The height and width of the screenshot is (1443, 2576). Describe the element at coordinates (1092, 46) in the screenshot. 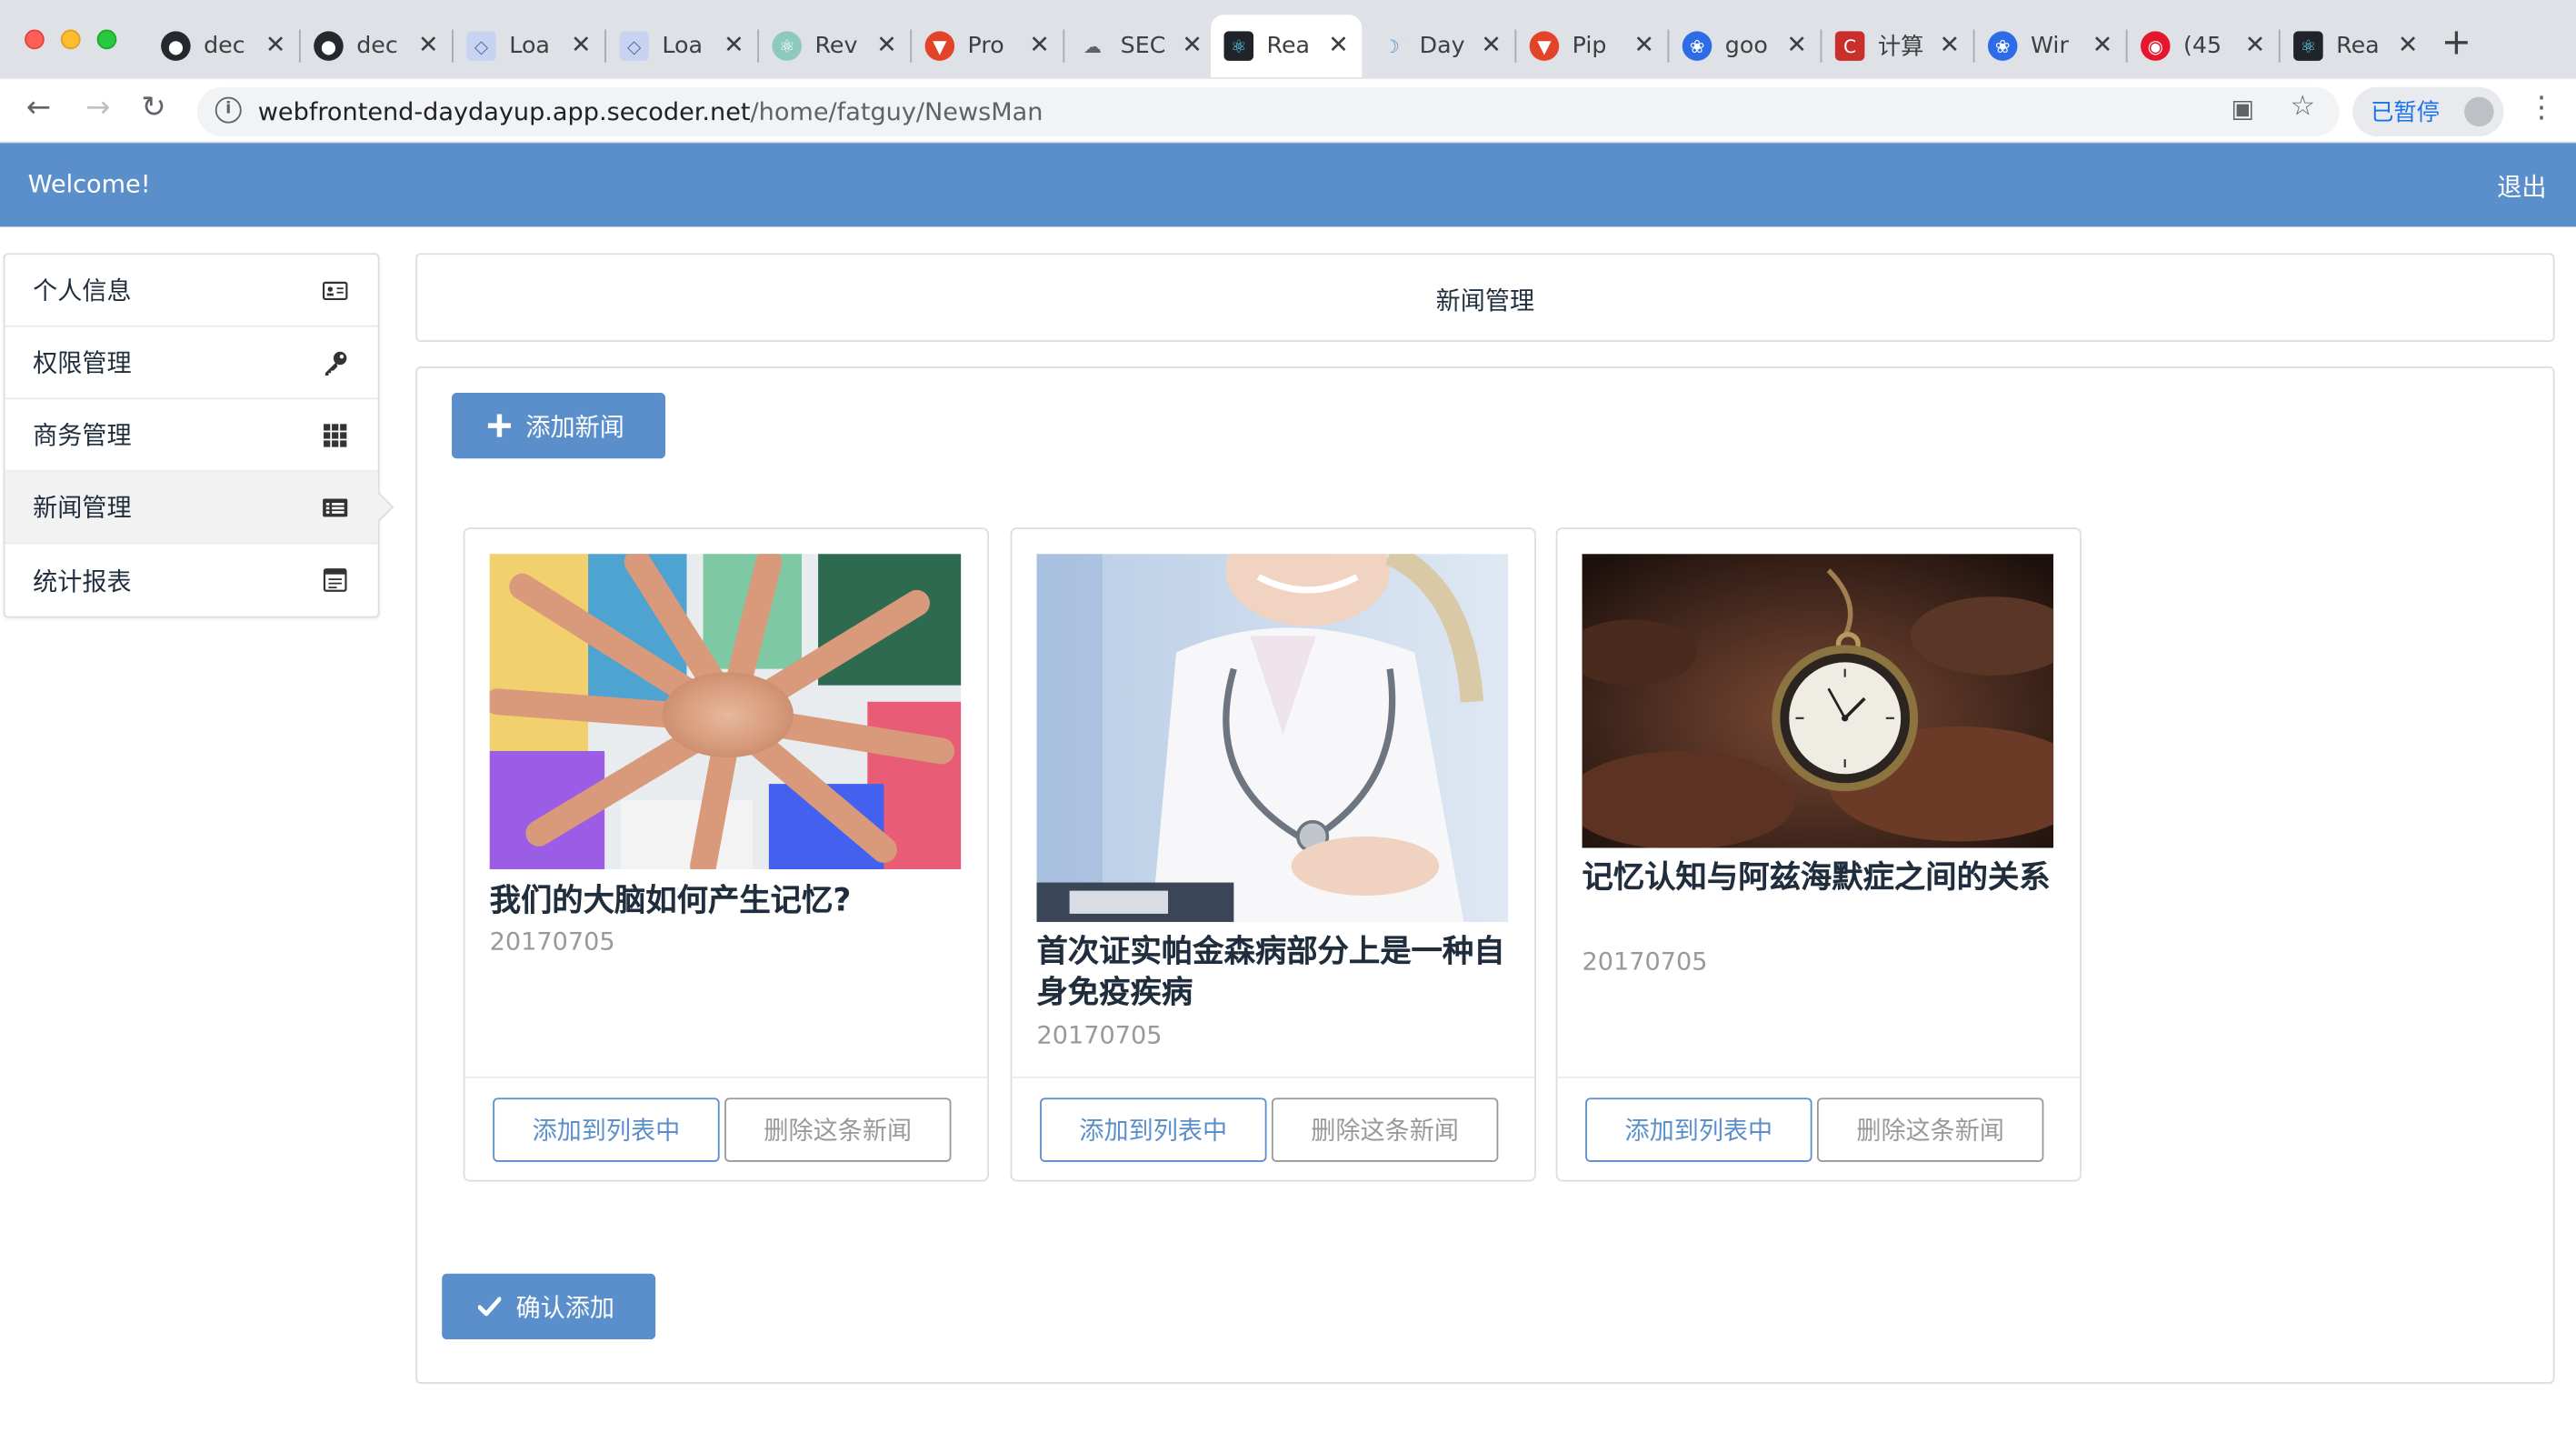

I see `cloud-icon: ☁` at that location.